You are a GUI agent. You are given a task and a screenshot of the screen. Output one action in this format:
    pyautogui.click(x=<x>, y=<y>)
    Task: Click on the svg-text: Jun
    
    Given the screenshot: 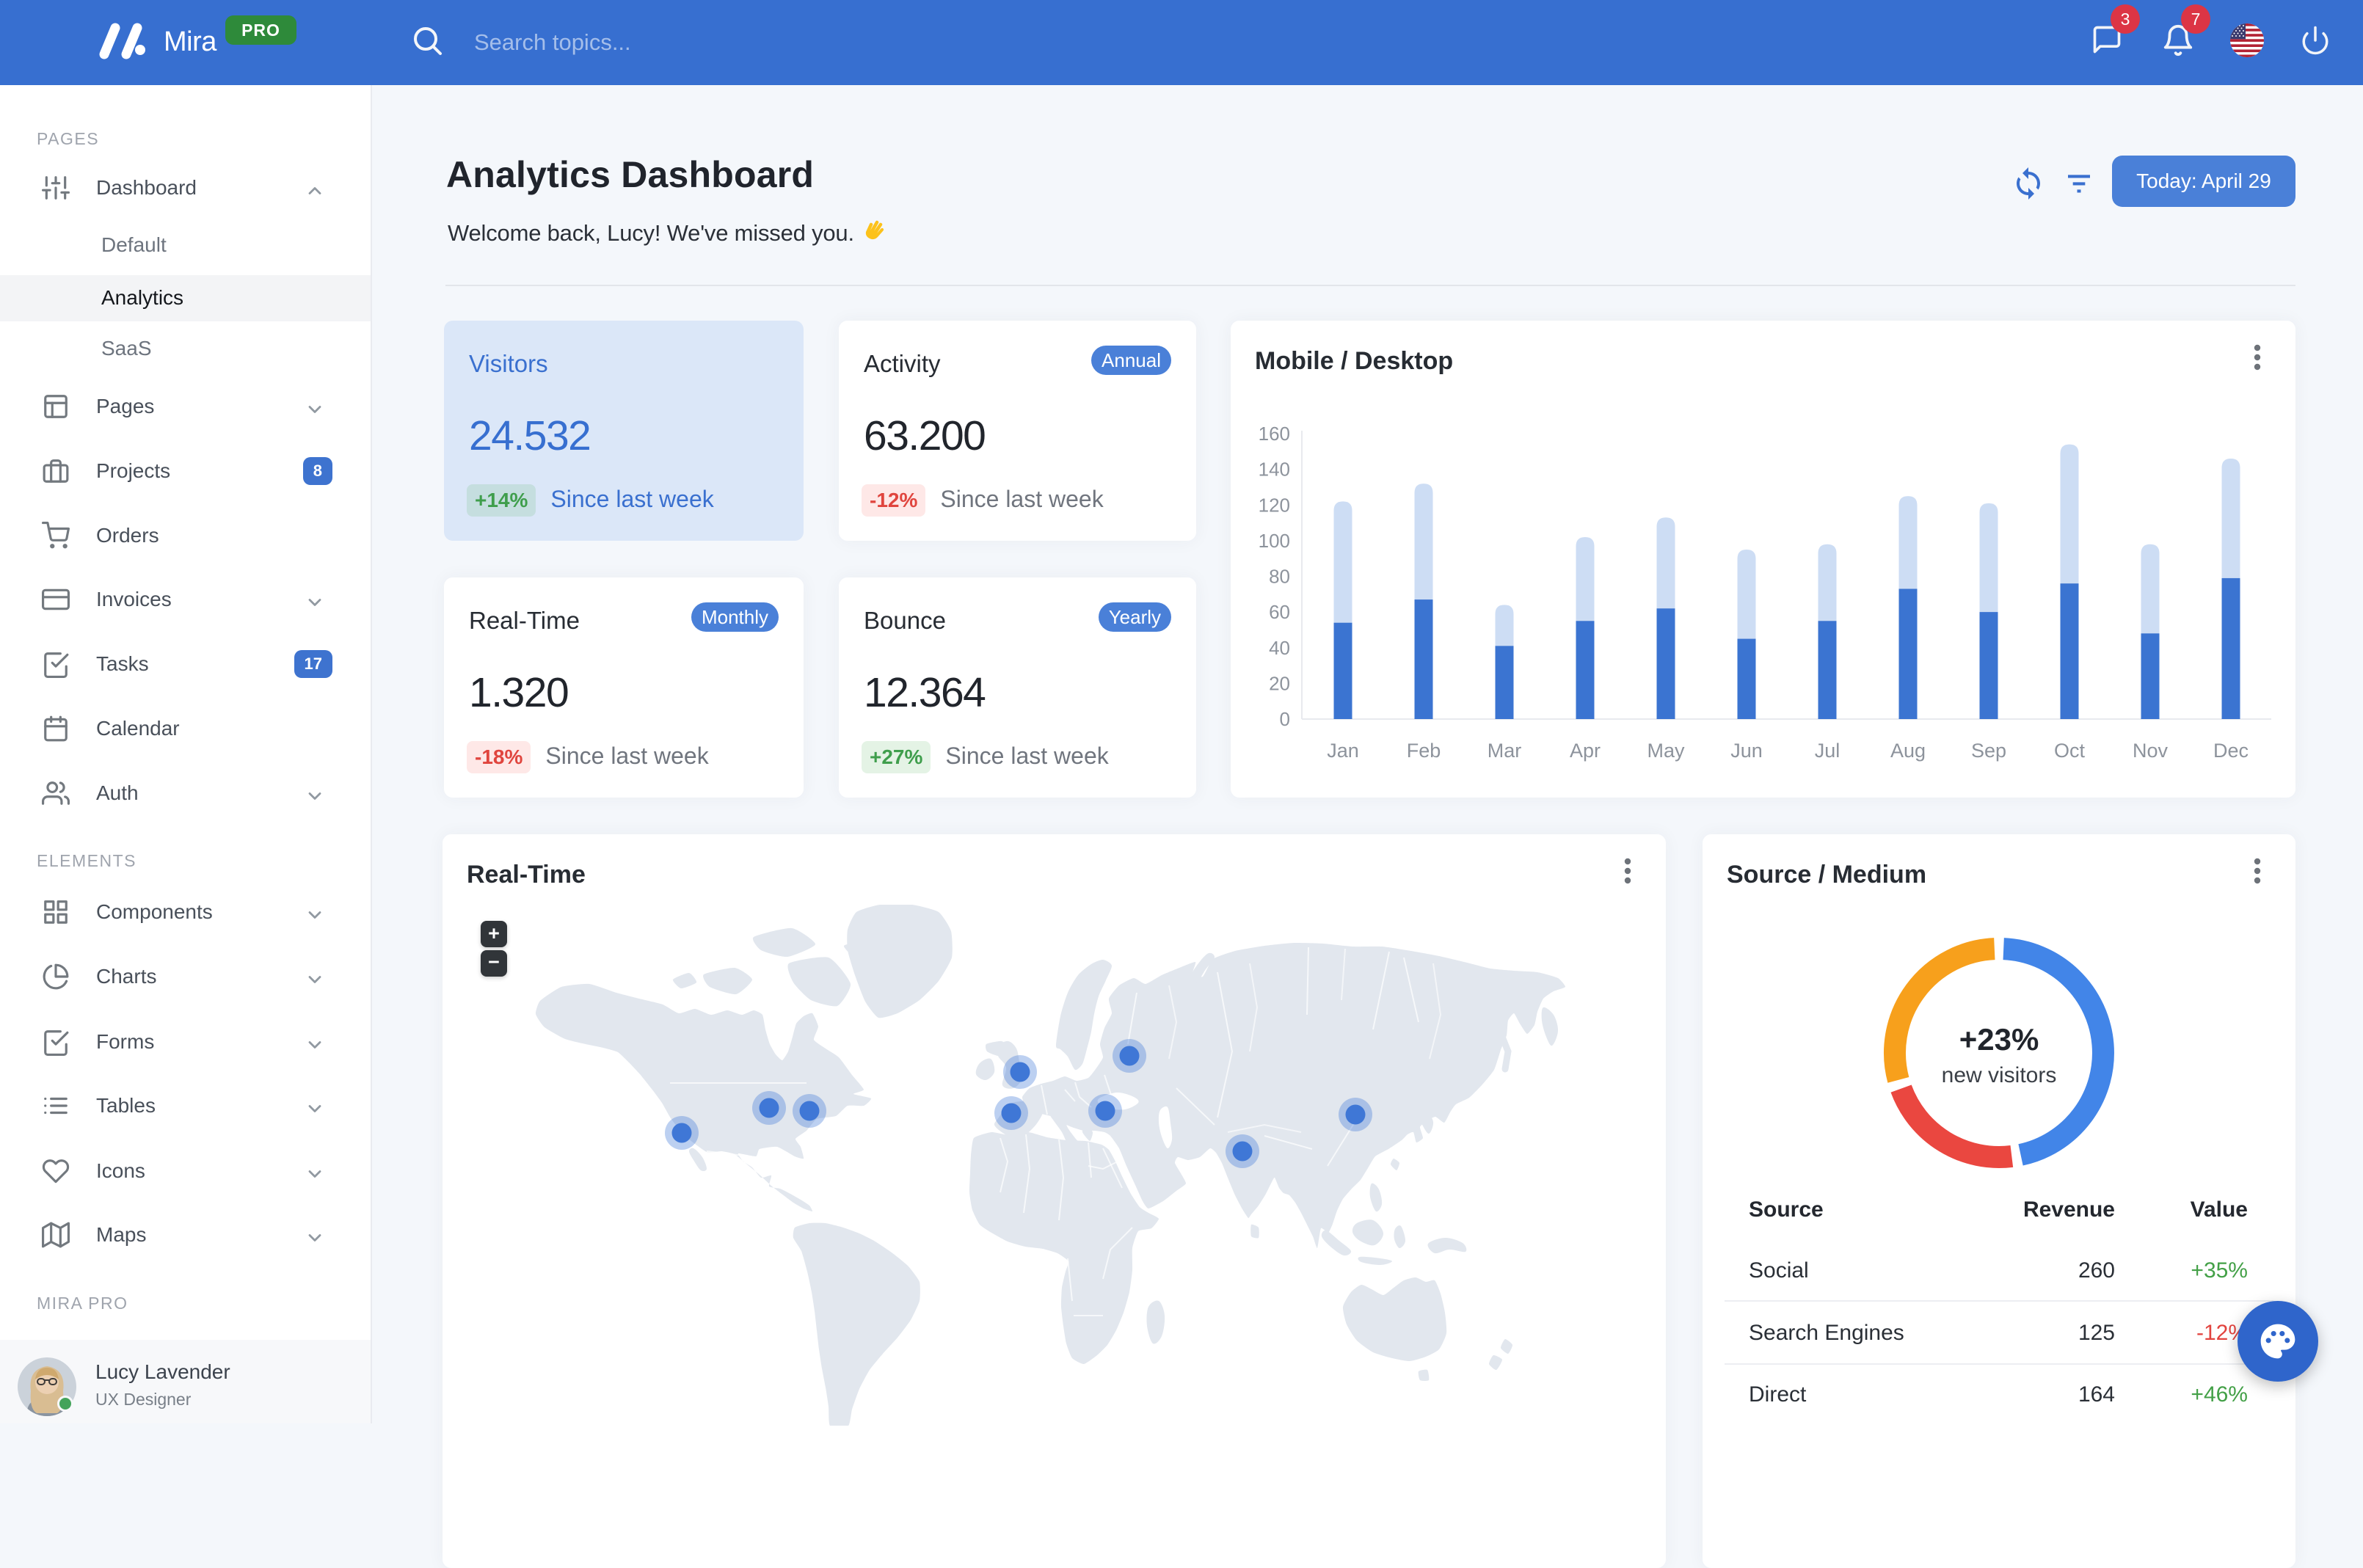 What is the action you would take?
    pyautogui.click(x=1746, y=751)
    